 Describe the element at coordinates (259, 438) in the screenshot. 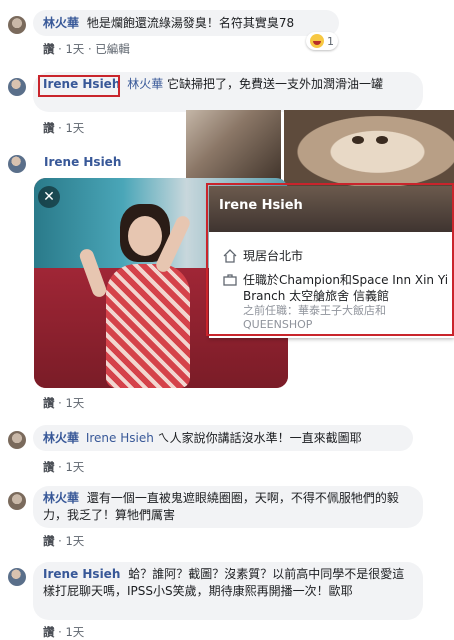

I see `comment-text: ㄟ人家說你講話沒水準！一直來截圖耶` at that location.